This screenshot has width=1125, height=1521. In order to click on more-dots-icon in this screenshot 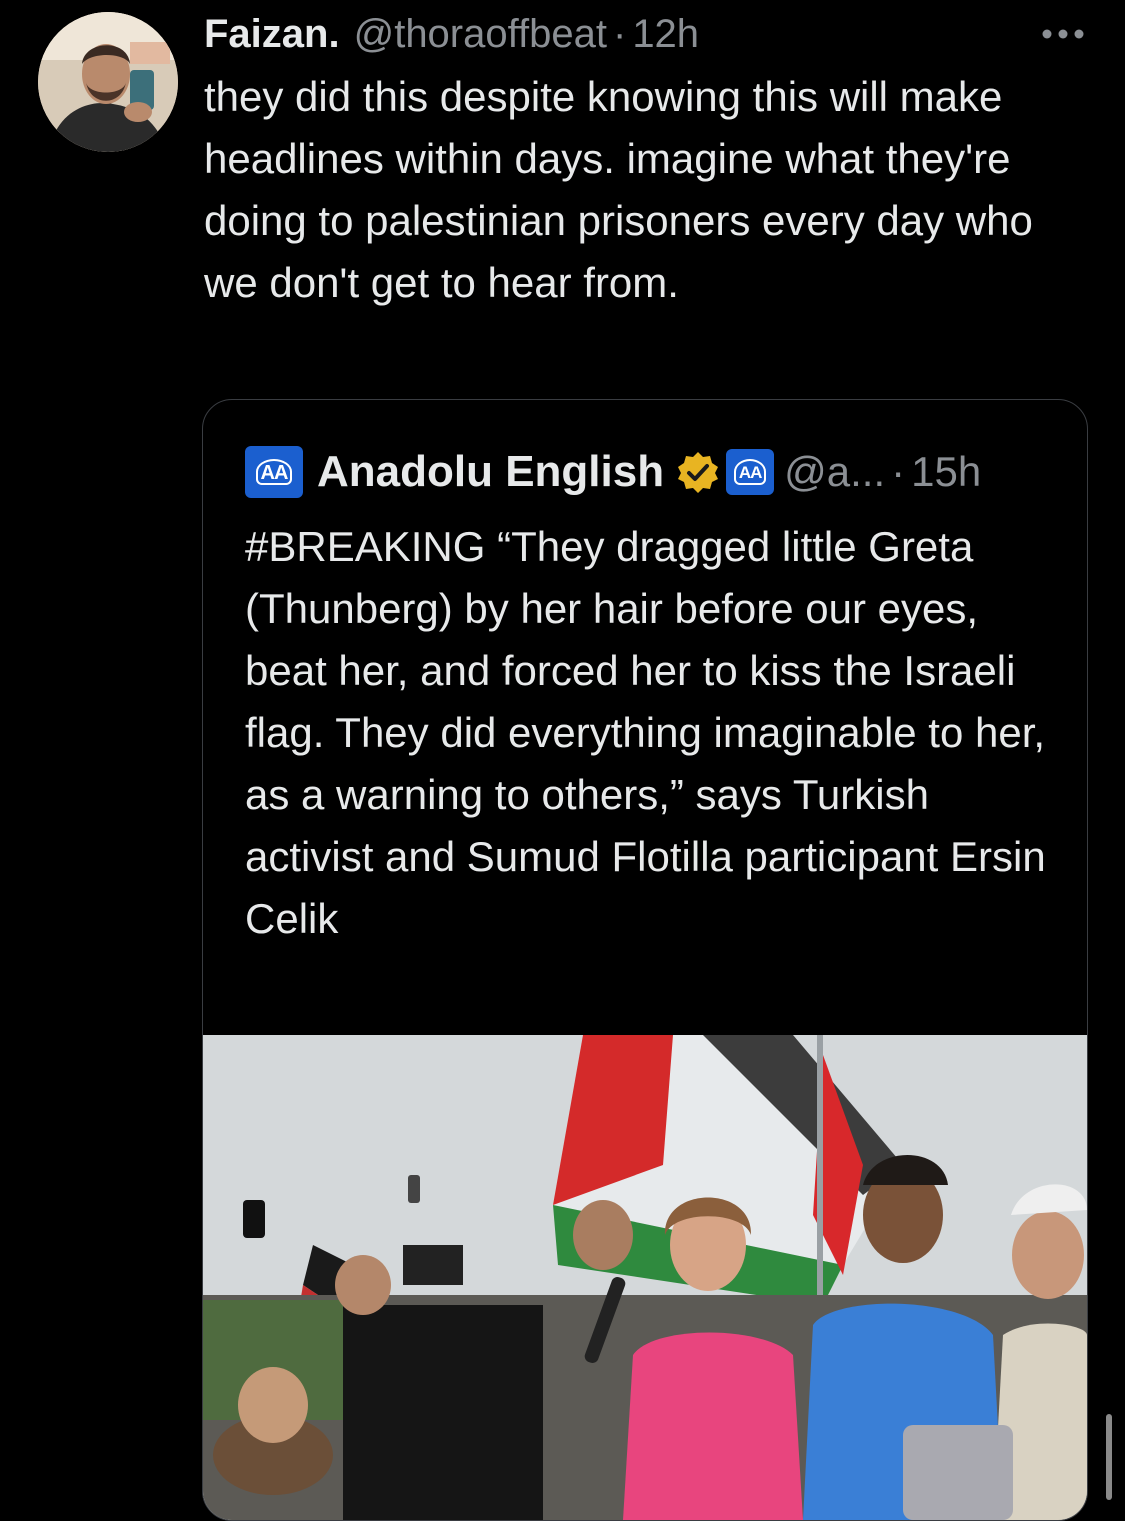, I will do `click(1063, 34)`.